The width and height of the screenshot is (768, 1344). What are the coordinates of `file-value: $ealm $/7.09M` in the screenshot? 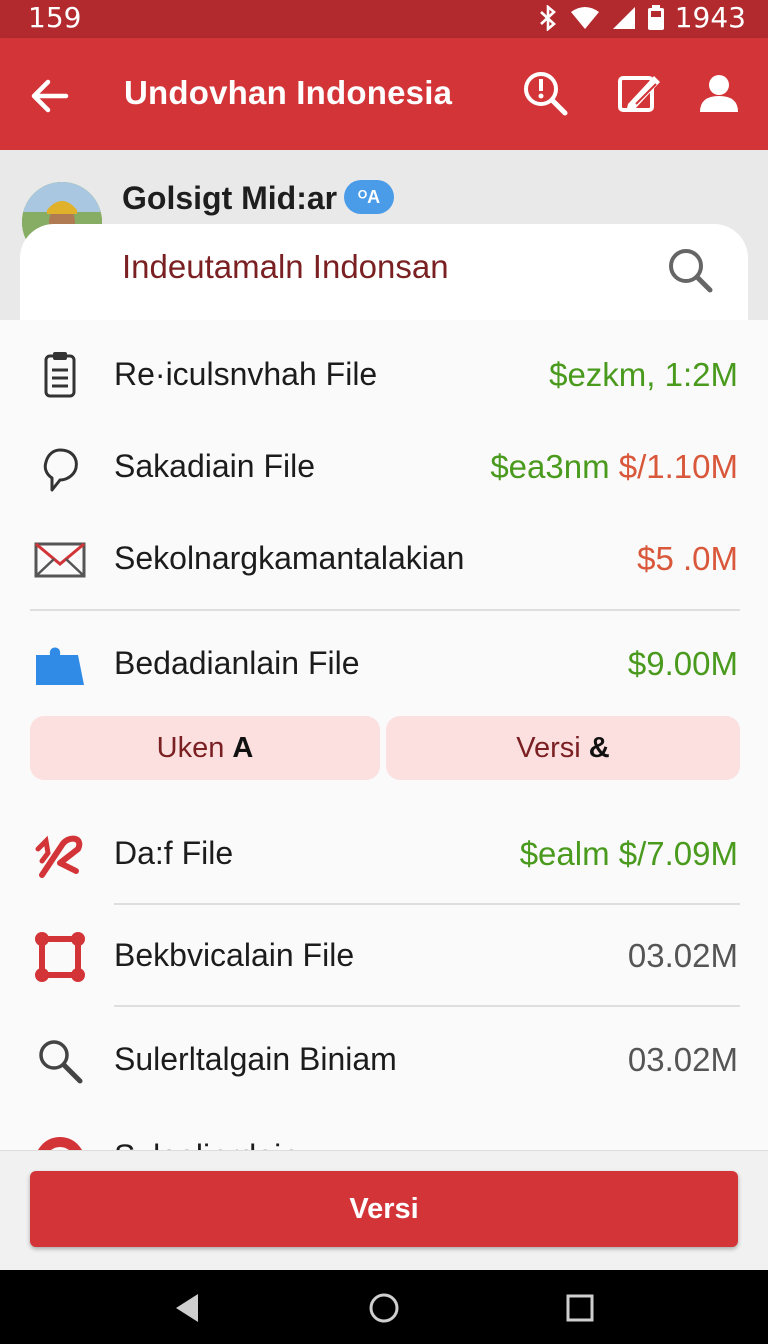 It's located at (628, 853).